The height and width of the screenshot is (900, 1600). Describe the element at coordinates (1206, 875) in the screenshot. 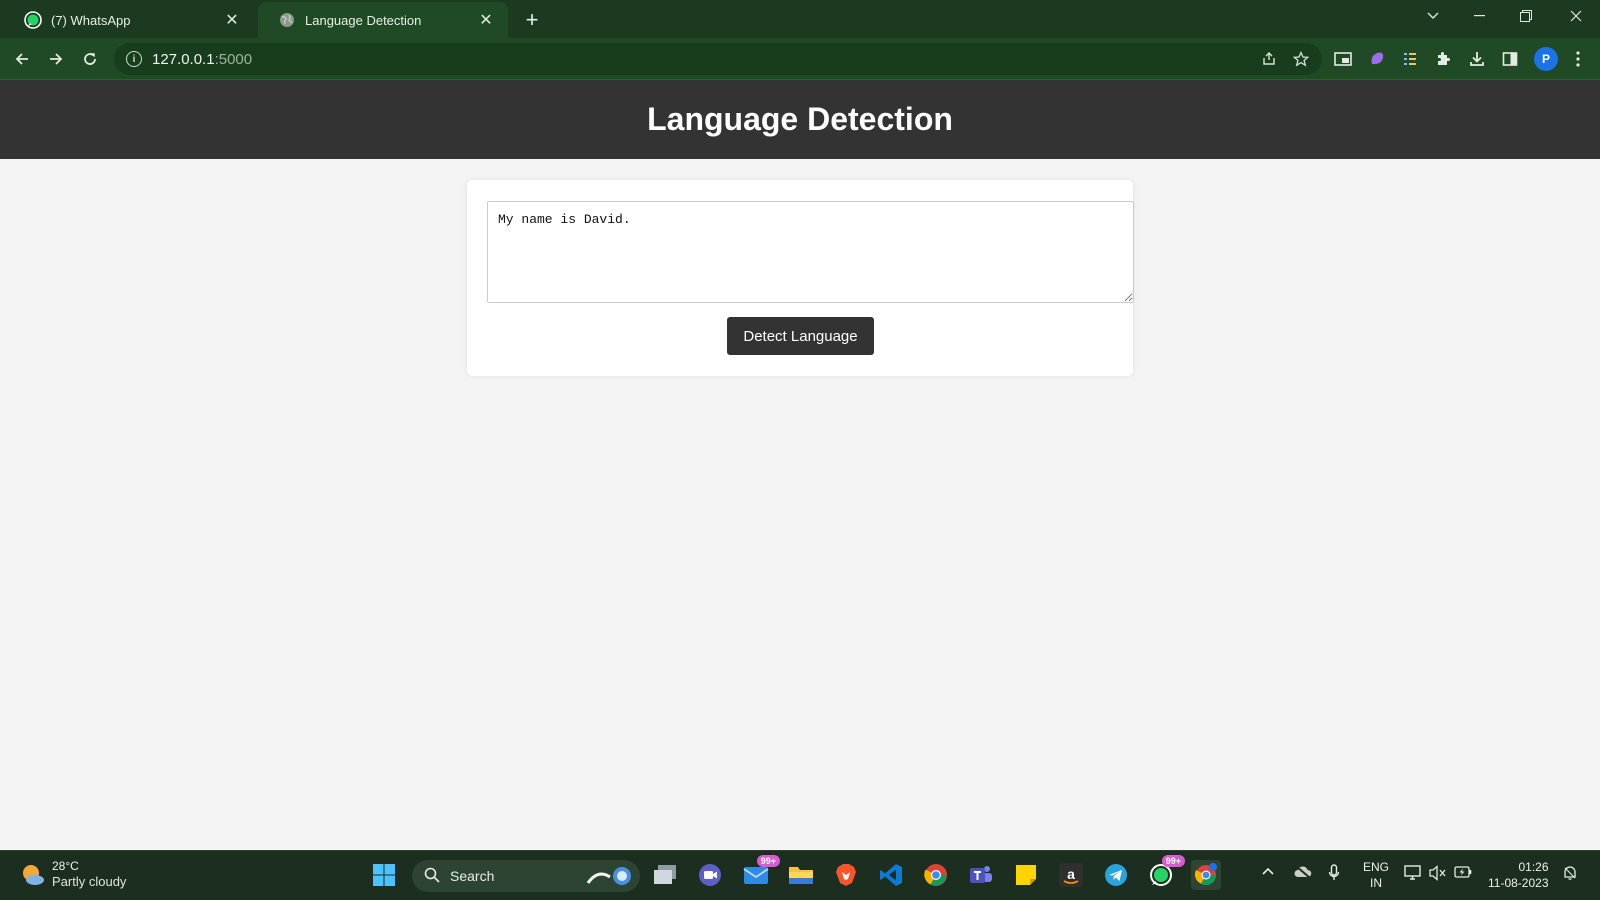

I see `chrome-active-icon` at that location.